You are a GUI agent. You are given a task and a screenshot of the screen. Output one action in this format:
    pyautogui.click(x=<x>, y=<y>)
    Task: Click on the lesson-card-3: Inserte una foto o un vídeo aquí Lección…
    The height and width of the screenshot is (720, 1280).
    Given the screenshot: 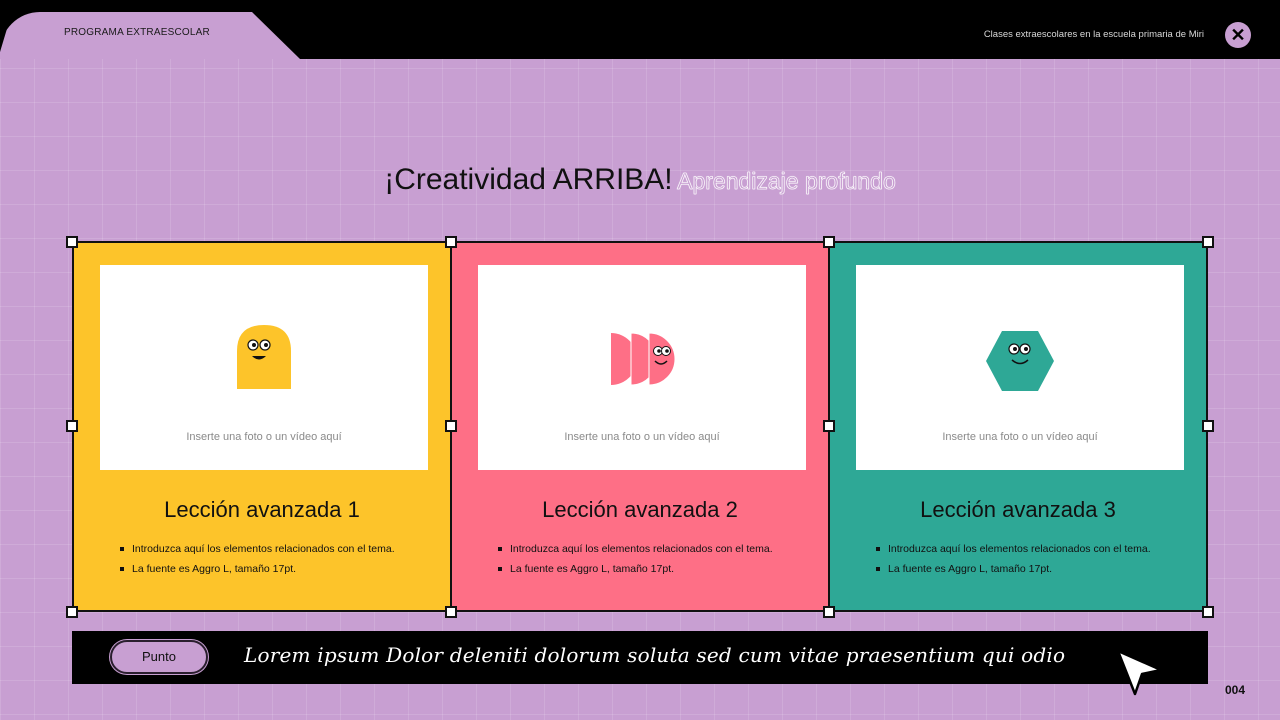 What is the action you would take?
    pyautogui.click(x=1018, y=426)
    